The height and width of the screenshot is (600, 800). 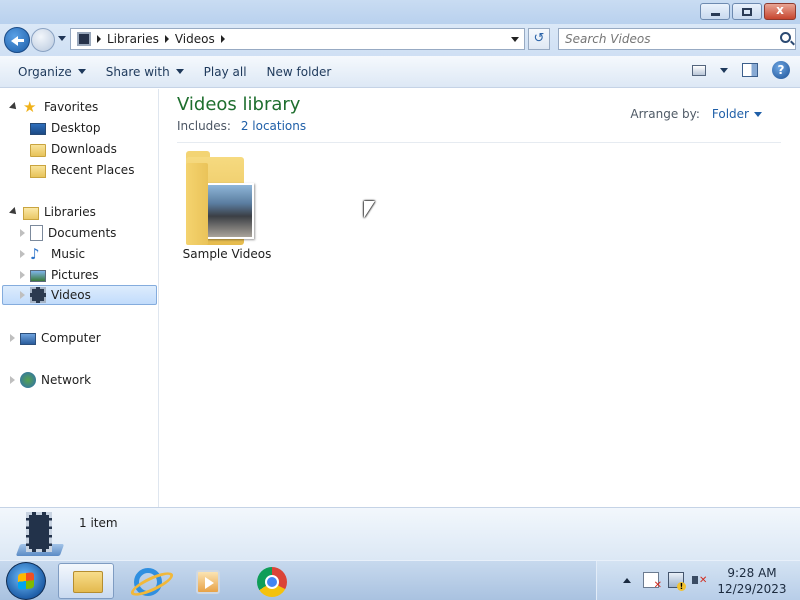 What do you see at coordinates (369, 209) in the screenshot?
I see `mouse-pointer-icon` at bounding box center [369, 209].